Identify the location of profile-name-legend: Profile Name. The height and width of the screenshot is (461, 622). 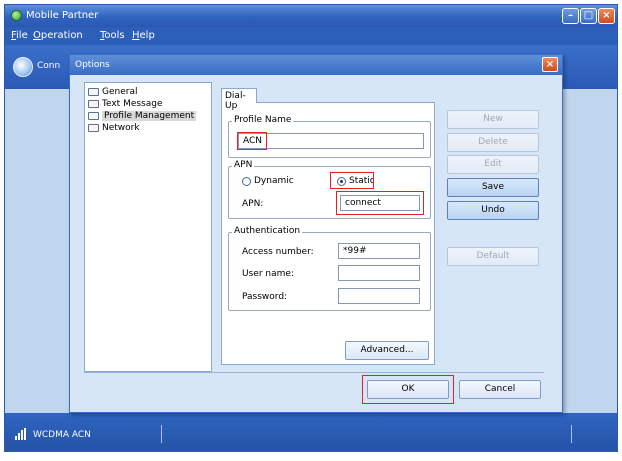
(263, 120).